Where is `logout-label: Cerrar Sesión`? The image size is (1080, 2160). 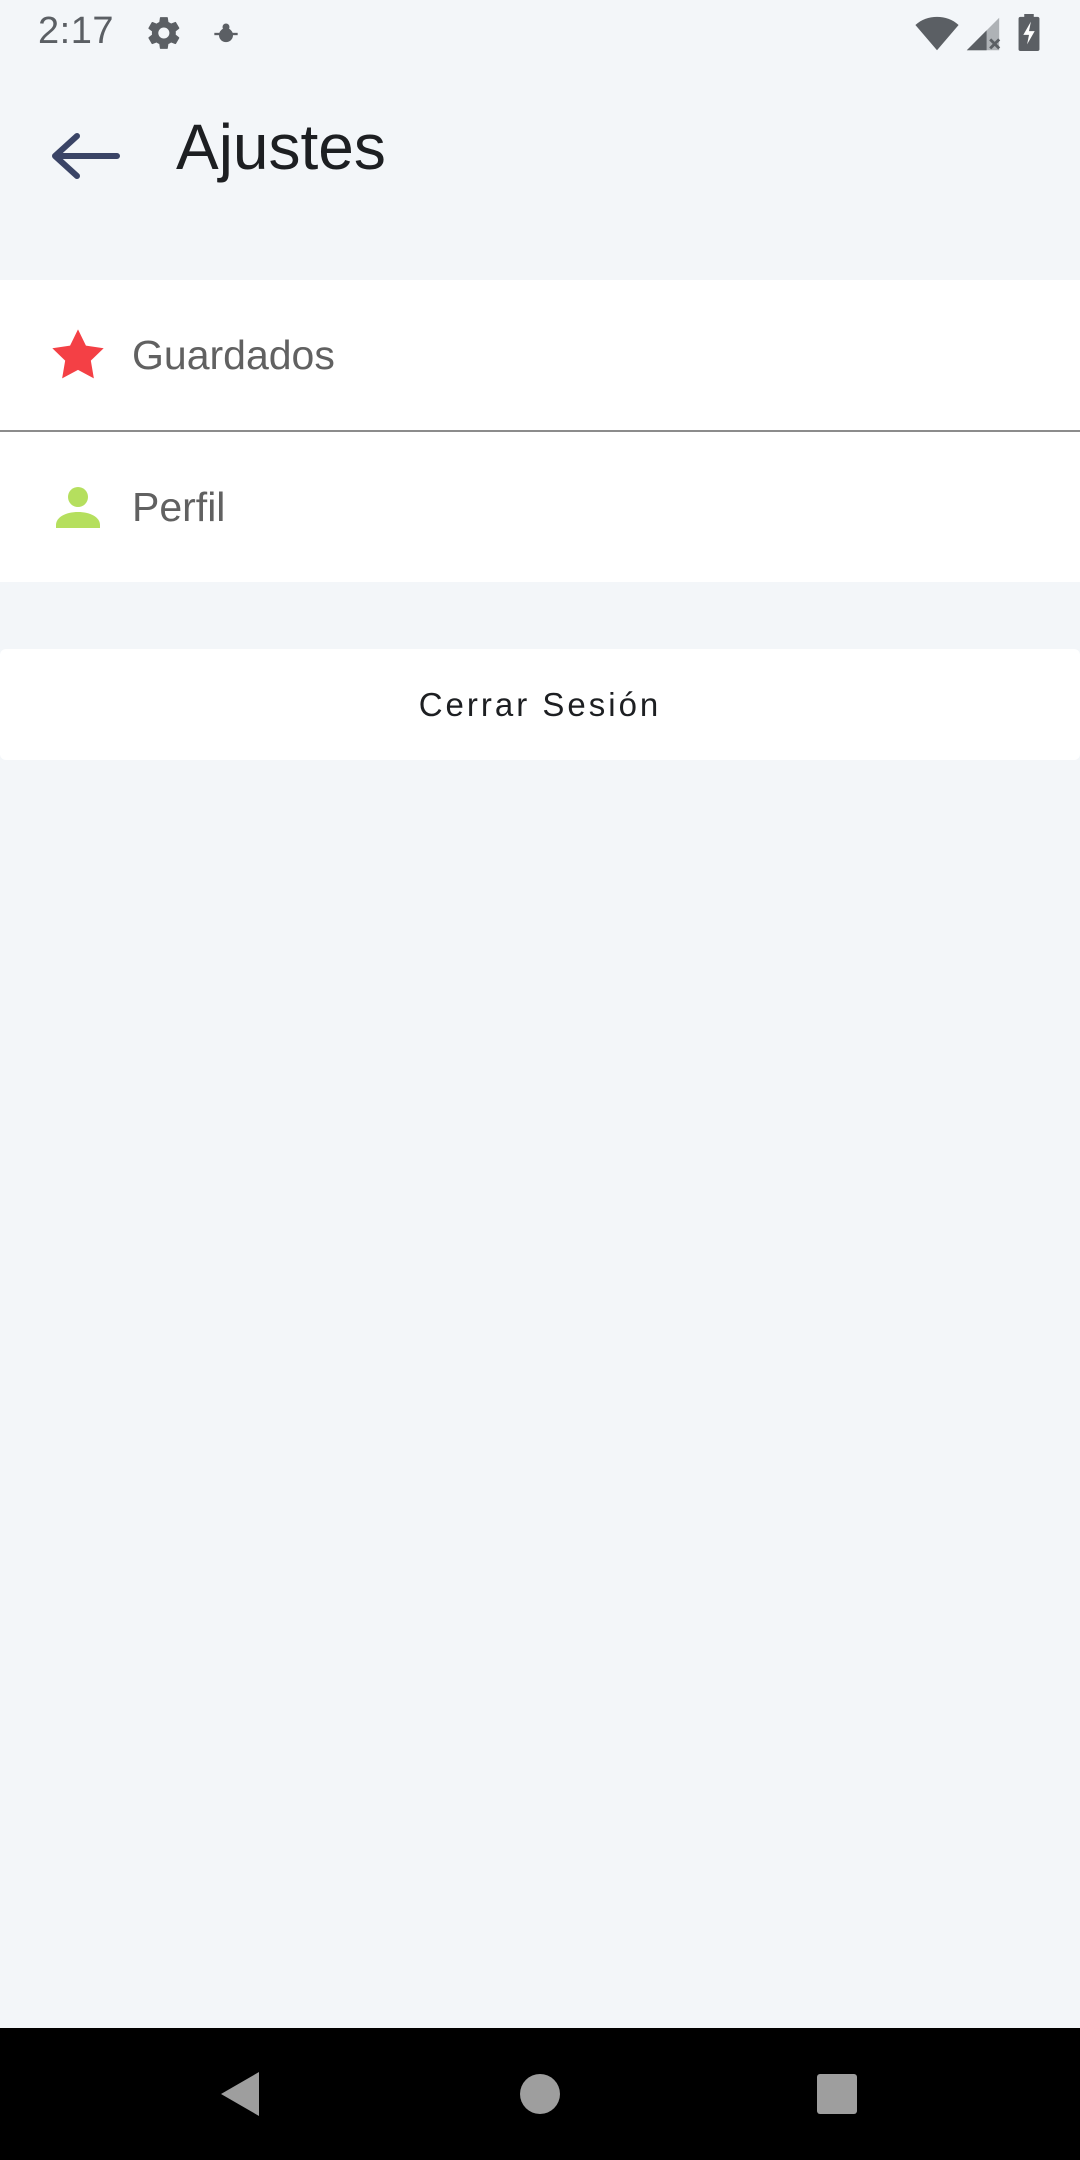 logout-label: Cerrar Sesión is located at coordinates (540, 704).